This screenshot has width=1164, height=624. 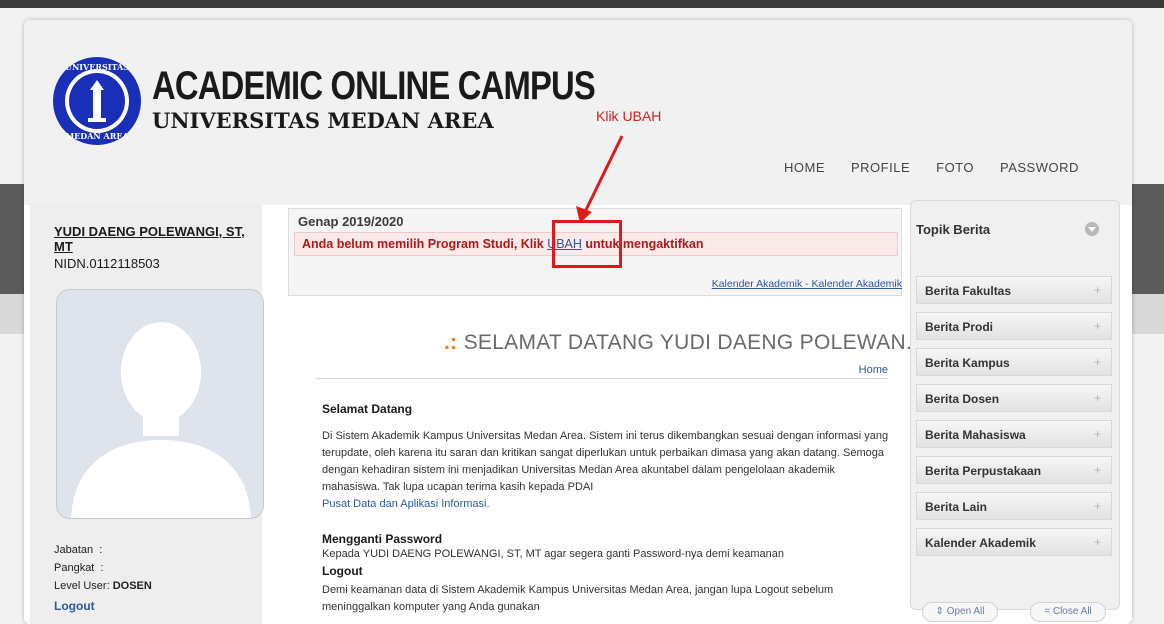 I want to click on nav-profile: PROFILE, so click(x=880, y=167).